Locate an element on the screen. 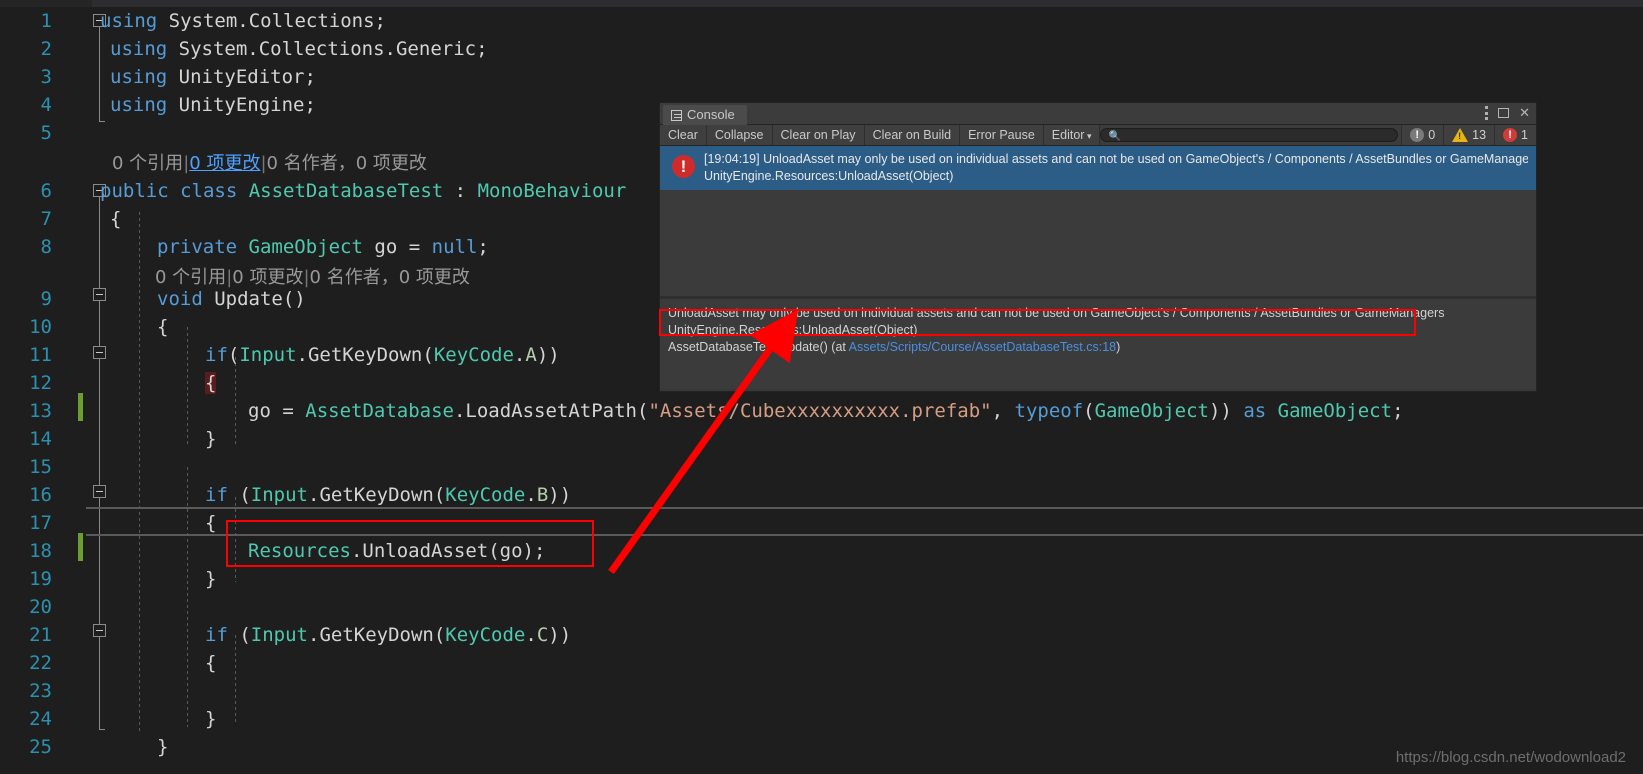 The width and height of the screenshot is (1643, 774). line-number: 25 is located at coordinates (40, 747).